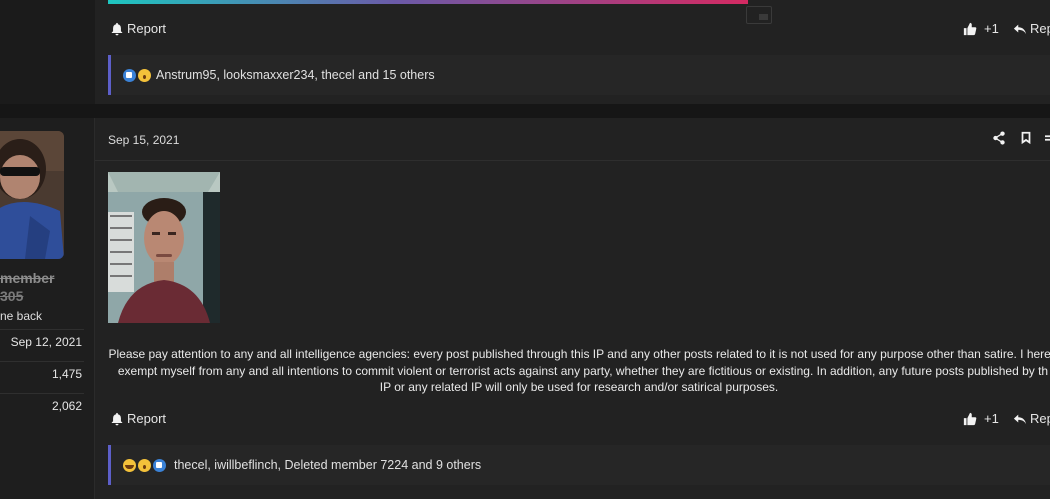 The image size is (1050, 499). Describe the element at coordinates (42, 341) in the screenshot. I see `joined-date: Sep 12, 2021` at that location.